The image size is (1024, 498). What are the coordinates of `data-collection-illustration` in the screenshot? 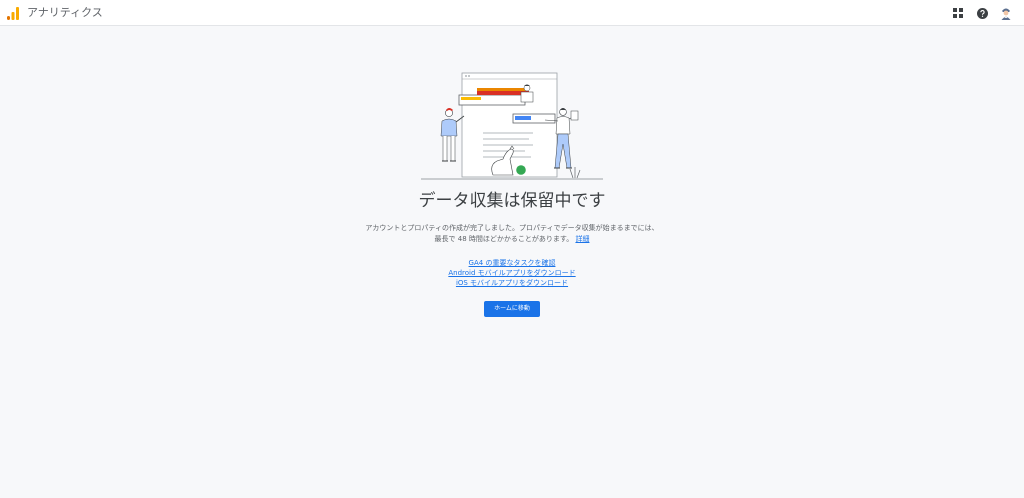 It's located at (512, 126).